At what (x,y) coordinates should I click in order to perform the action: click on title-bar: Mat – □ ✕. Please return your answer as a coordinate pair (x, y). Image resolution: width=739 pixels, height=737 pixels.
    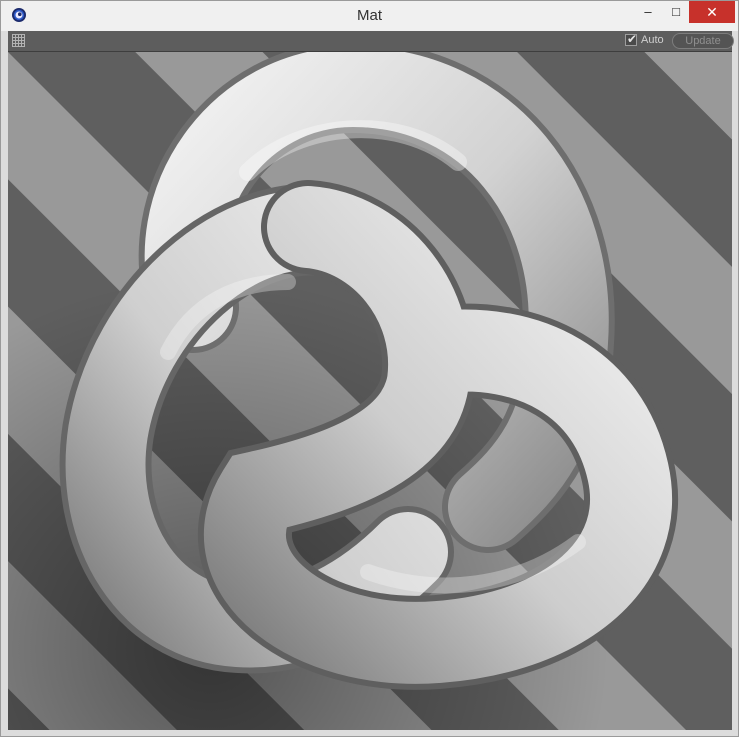
    Looking at the image, I should click on (369, 16).